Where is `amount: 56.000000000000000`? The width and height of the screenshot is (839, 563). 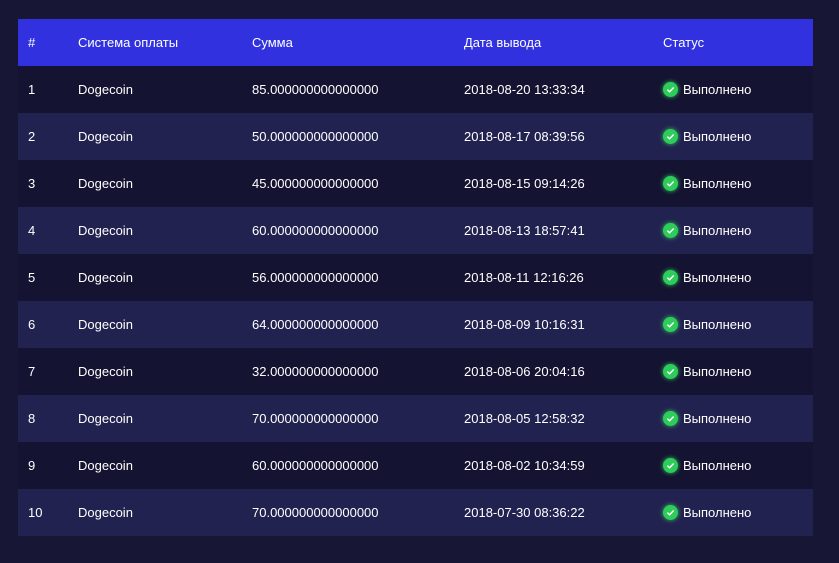
amount: 56.000000000000000 is located at coordinates (358, 277).